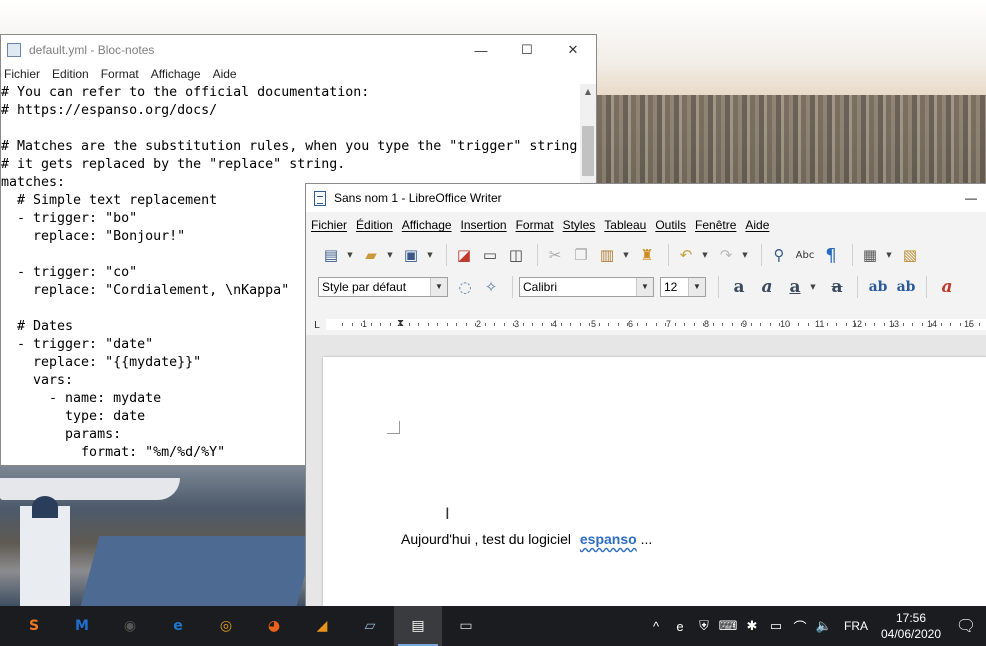  What do you see at coordinates (856, 626) in the screenshot?
I see `language-indicator: FRA` at bounding box center [856, 626].